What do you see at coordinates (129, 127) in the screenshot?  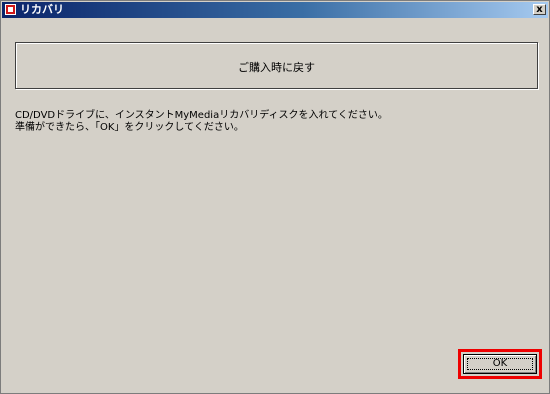 I see `instruction-line-2: 準備ができたら、「OK」をクリックしてください。` at bounding box center [129, 127].